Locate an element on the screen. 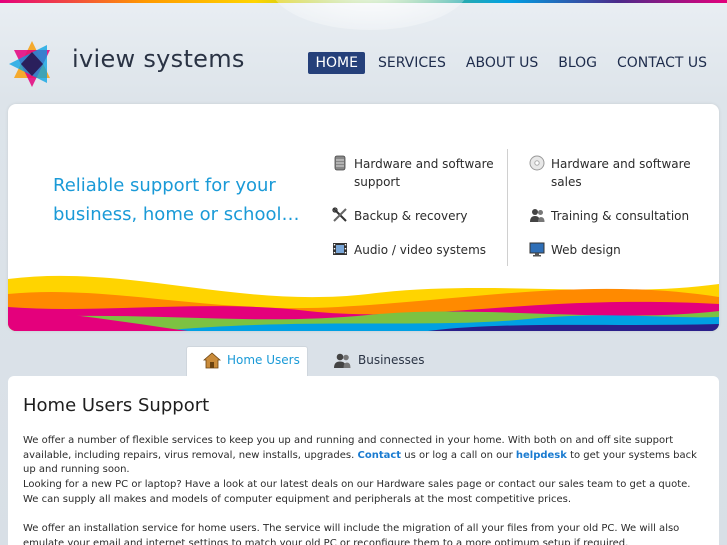 This screenshot has height=545, width=727. helpdesk-link: helpdesk is located at coordinates (541, 455).